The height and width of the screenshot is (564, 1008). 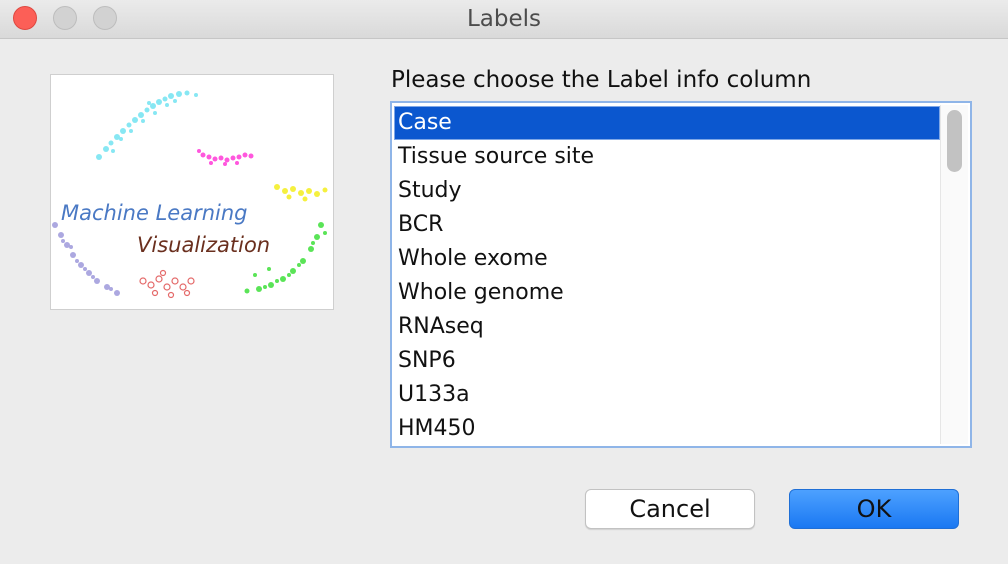 What do you see at coordinates (954, 141) in the screenshot?
I see `scrollbar-thumb` at bounding box center [954, 141].